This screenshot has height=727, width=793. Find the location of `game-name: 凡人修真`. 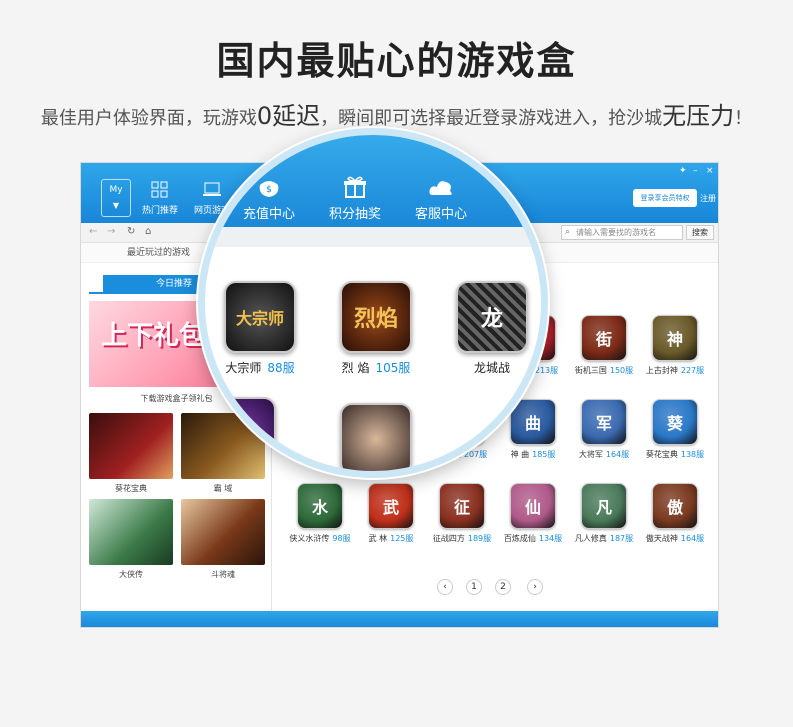

game-name: 凡人修真 is located at coordinates (590, 538).